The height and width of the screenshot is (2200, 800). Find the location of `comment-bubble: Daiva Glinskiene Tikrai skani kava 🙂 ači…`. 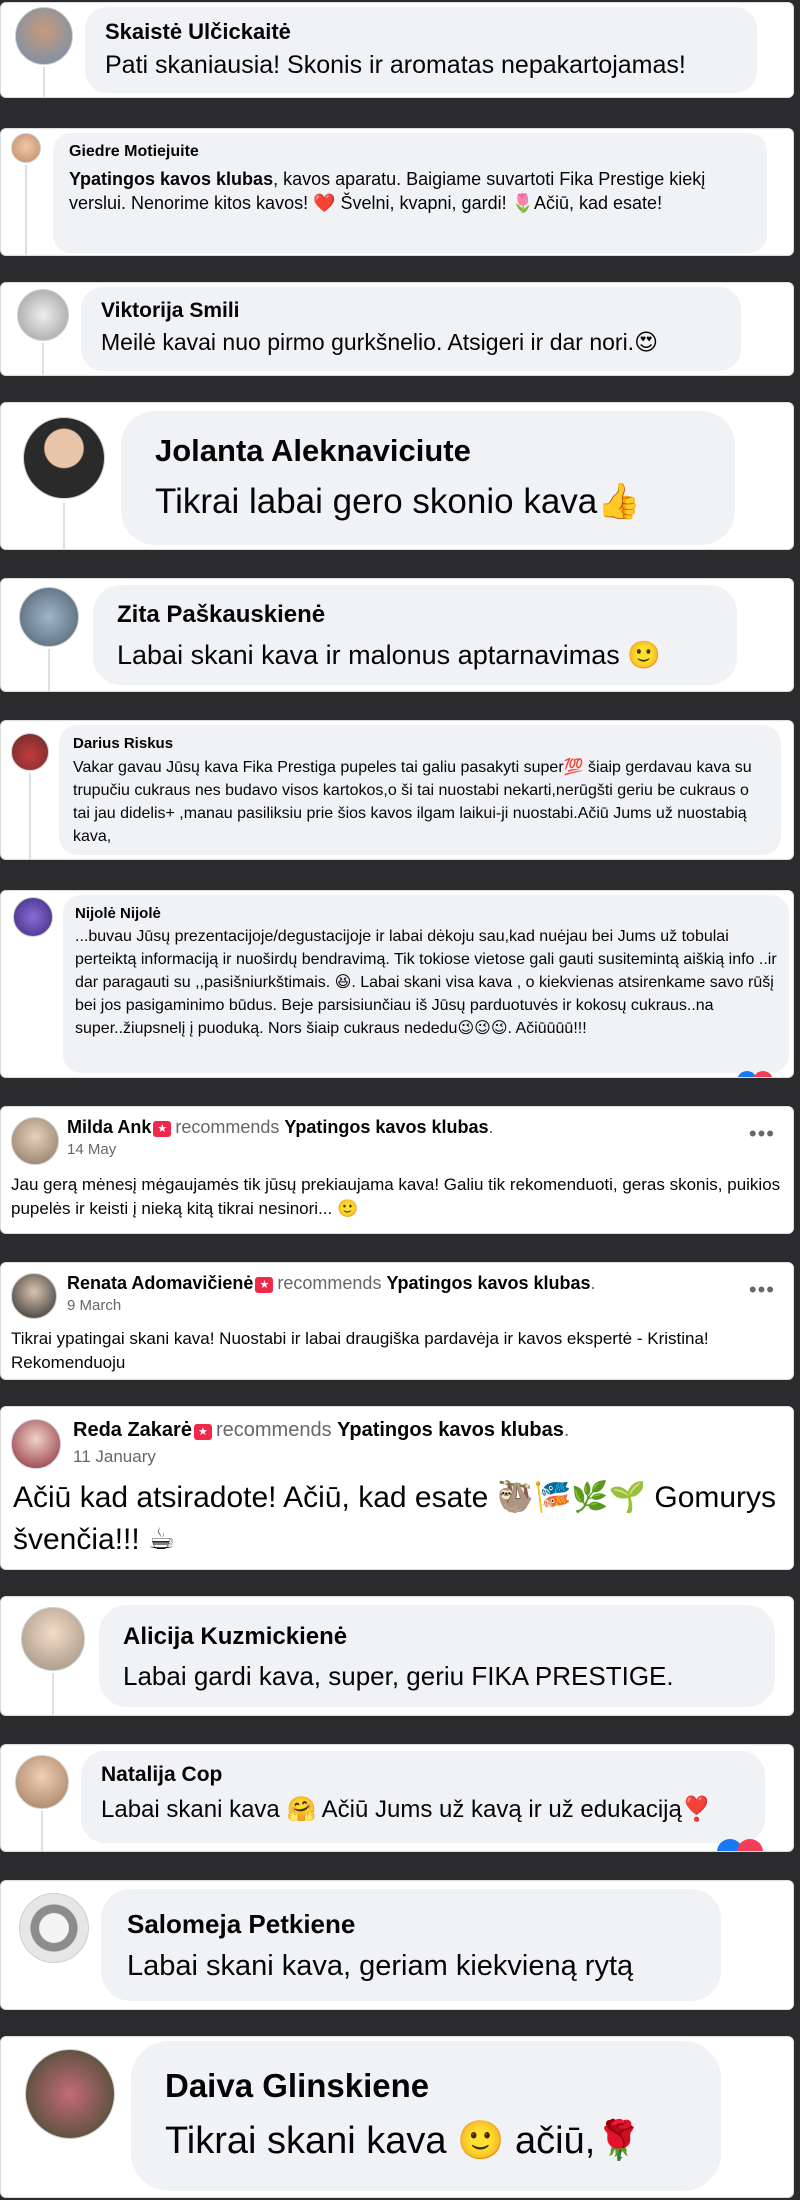

comment-bubble: Daiva Glinskiene Tikrai skani kava 🙂 ači… is located at coordinates (426, 2116).